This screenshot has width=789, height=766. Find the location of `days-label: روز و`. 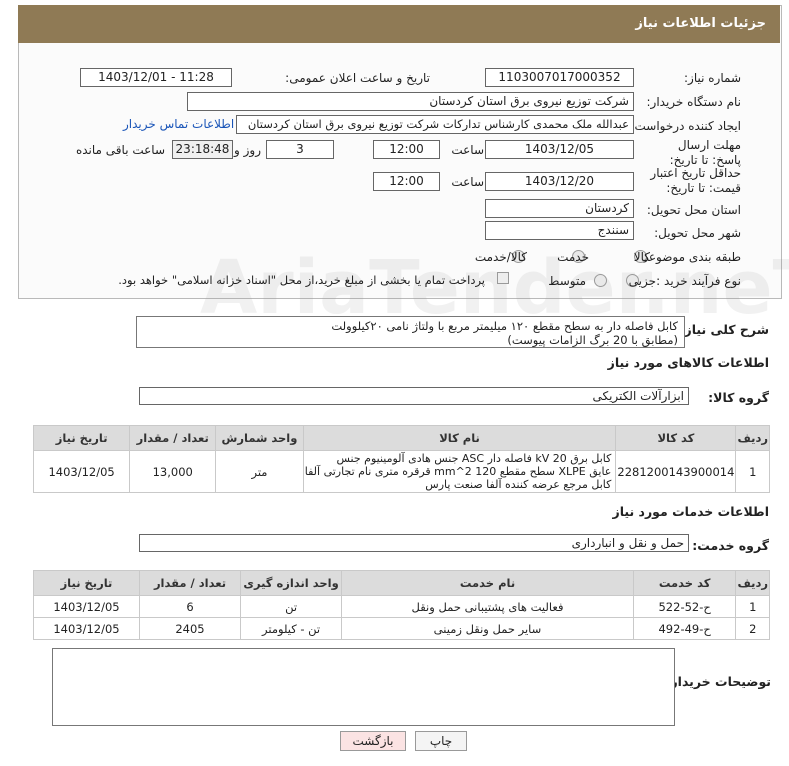

days-label: روز و is located at coordinates (247, 150).